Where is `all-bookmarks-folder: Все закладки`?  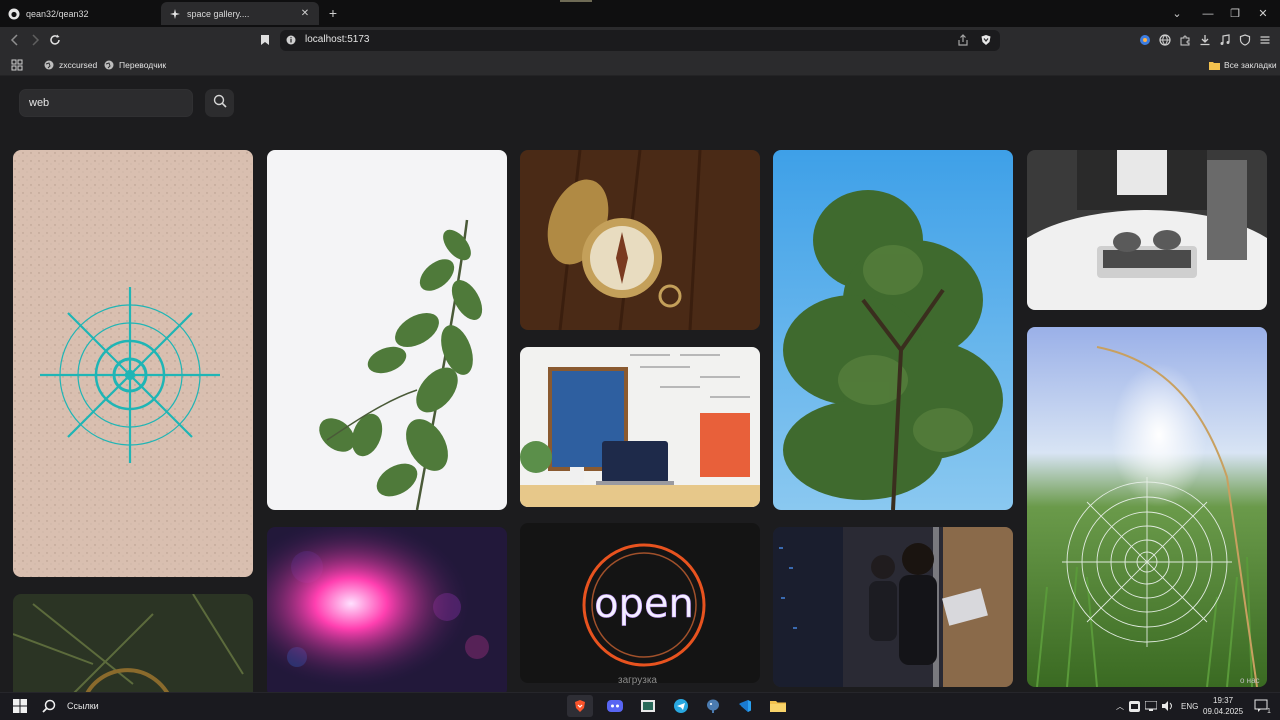
all-bookmarks-folder: Все закладки is located at coordinates (1242, 65).